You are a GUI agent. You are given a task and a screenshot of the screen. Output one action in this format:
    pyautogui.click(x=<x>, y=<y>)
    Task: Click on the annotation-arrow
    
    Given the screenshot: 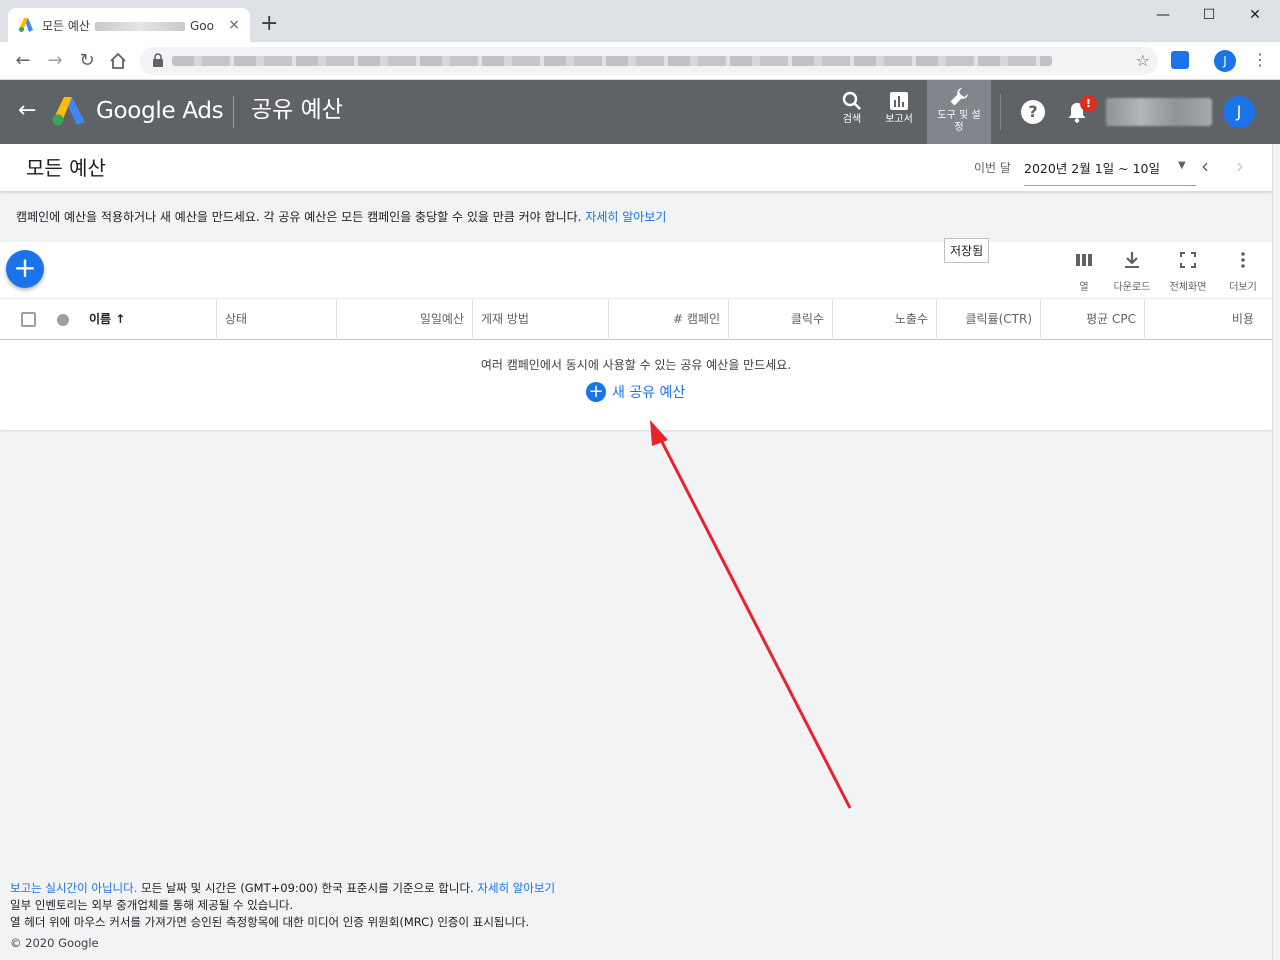 What is the action you would take?
    pyautogui.click(x=751, y=614)
    